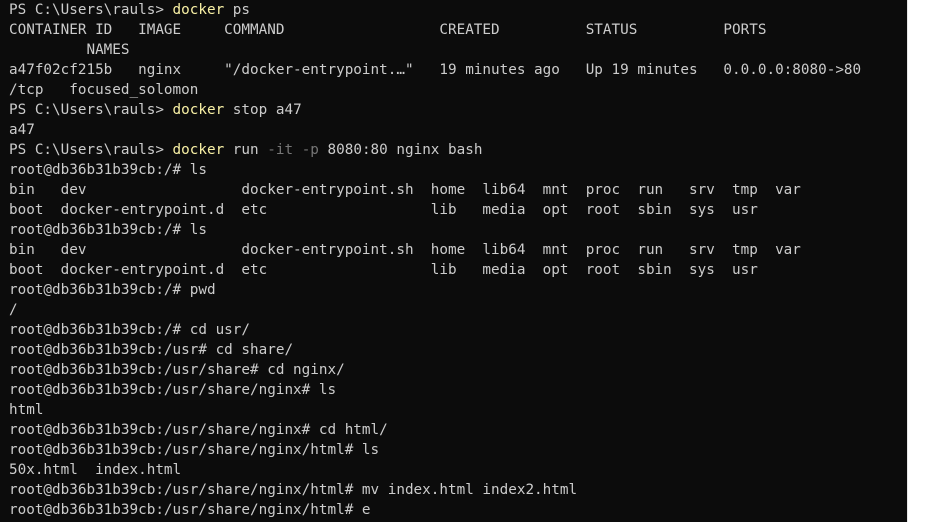 The height and width of the screenshot is (526, 927). What do you see at coordinates (173, 390) in the screenshot?
I see `terminal-text: root@db36b31b39cb:/usr/share/nginx# ls` at bounding box center [173, 390].